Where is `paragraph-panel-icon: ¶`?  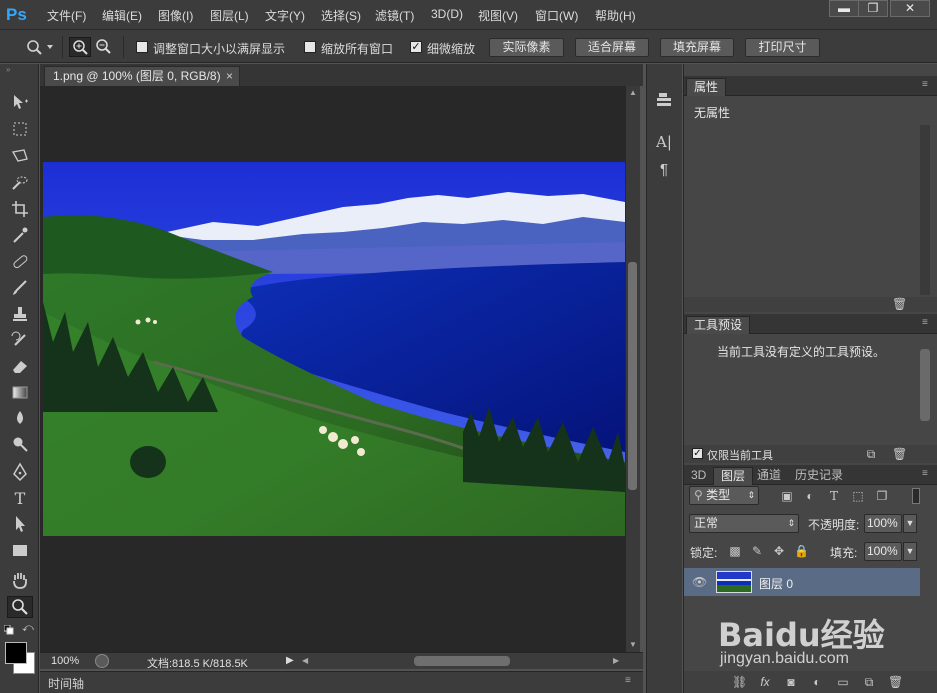
paragraph-panel-icon: ¶ is located at coordinates (664, 170).